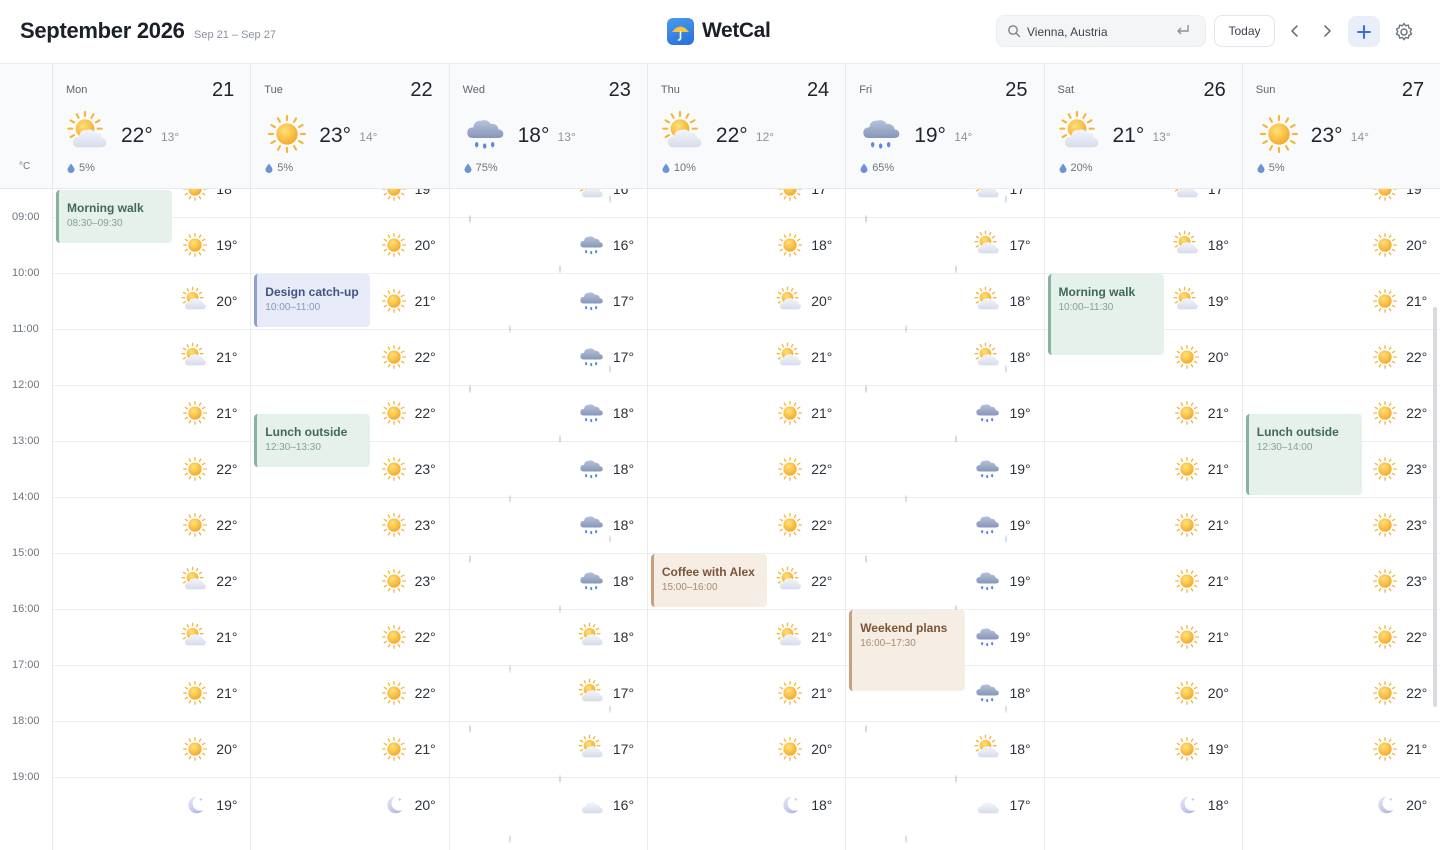 The image size is (1440, 850). I want to click on rain-chance-value: 5%, so click(285, 168).